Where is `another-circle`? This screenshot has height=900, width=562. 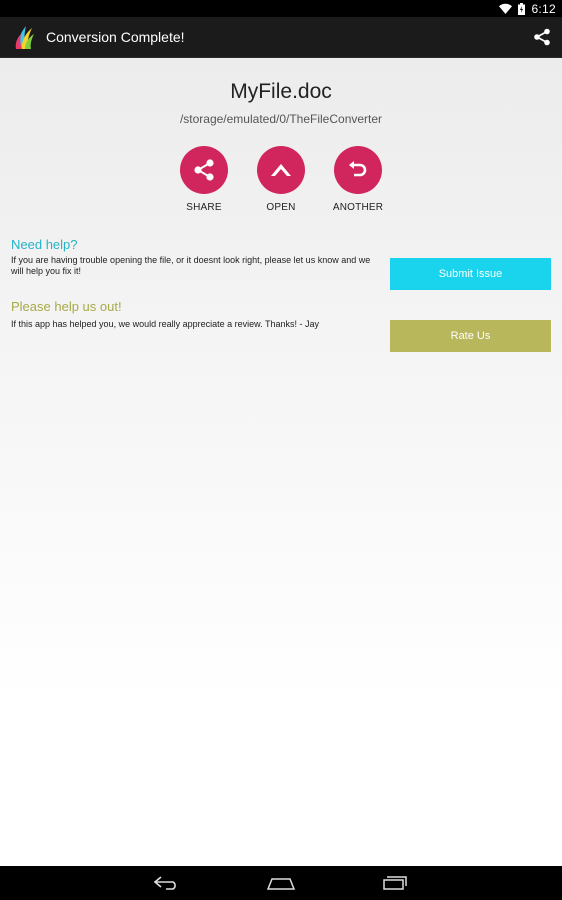
another-circle is located at coordinates (358, 170).